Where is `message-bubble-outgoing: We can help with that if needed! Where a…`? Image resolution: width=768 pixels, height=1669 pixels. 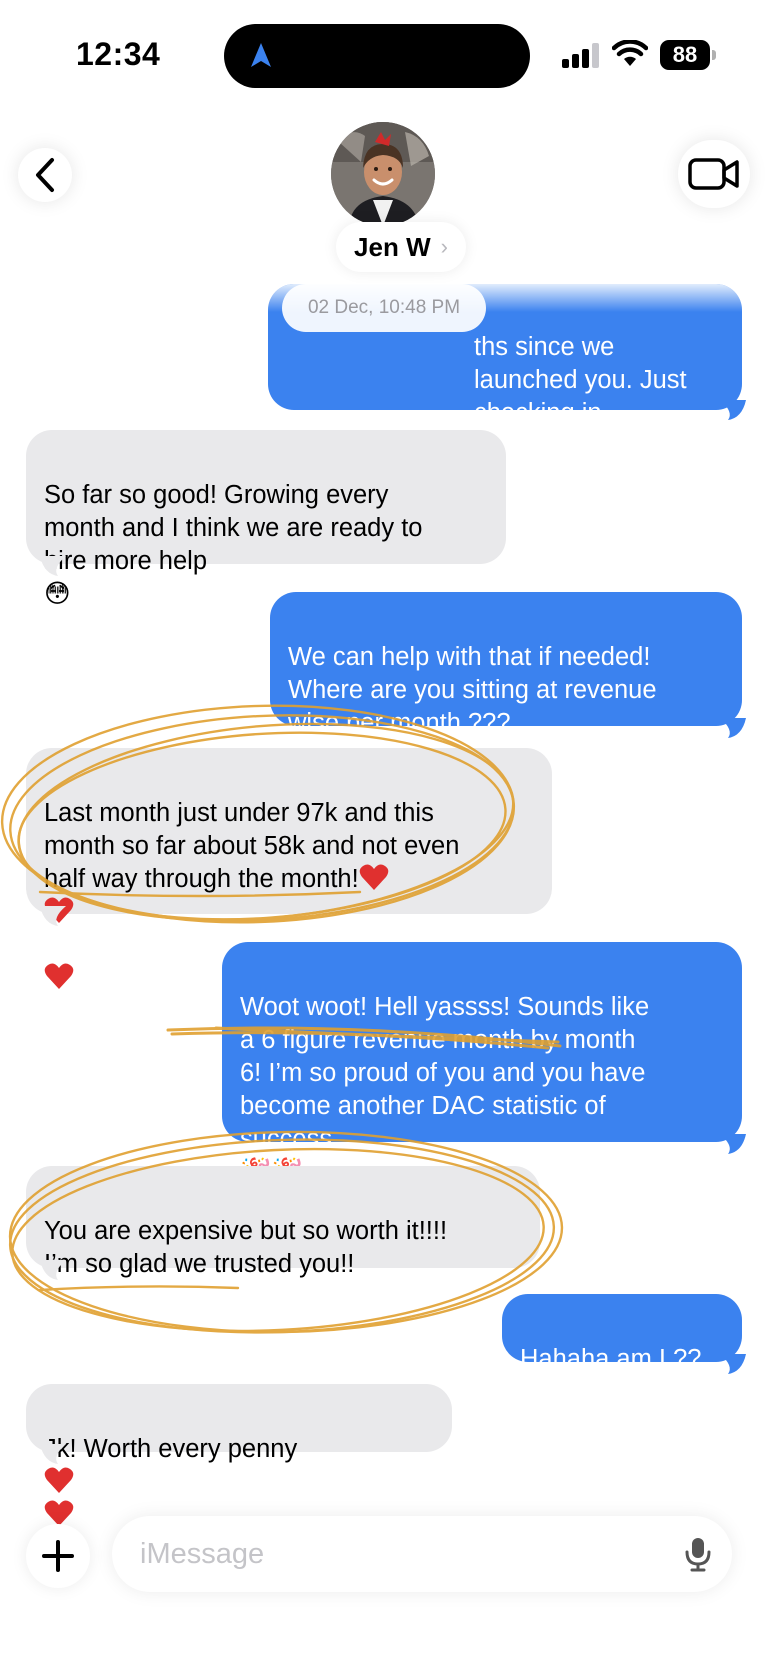
message-bubble-outgoing: We can help with that if needed! Where a… is located at coordinates (506, 664).